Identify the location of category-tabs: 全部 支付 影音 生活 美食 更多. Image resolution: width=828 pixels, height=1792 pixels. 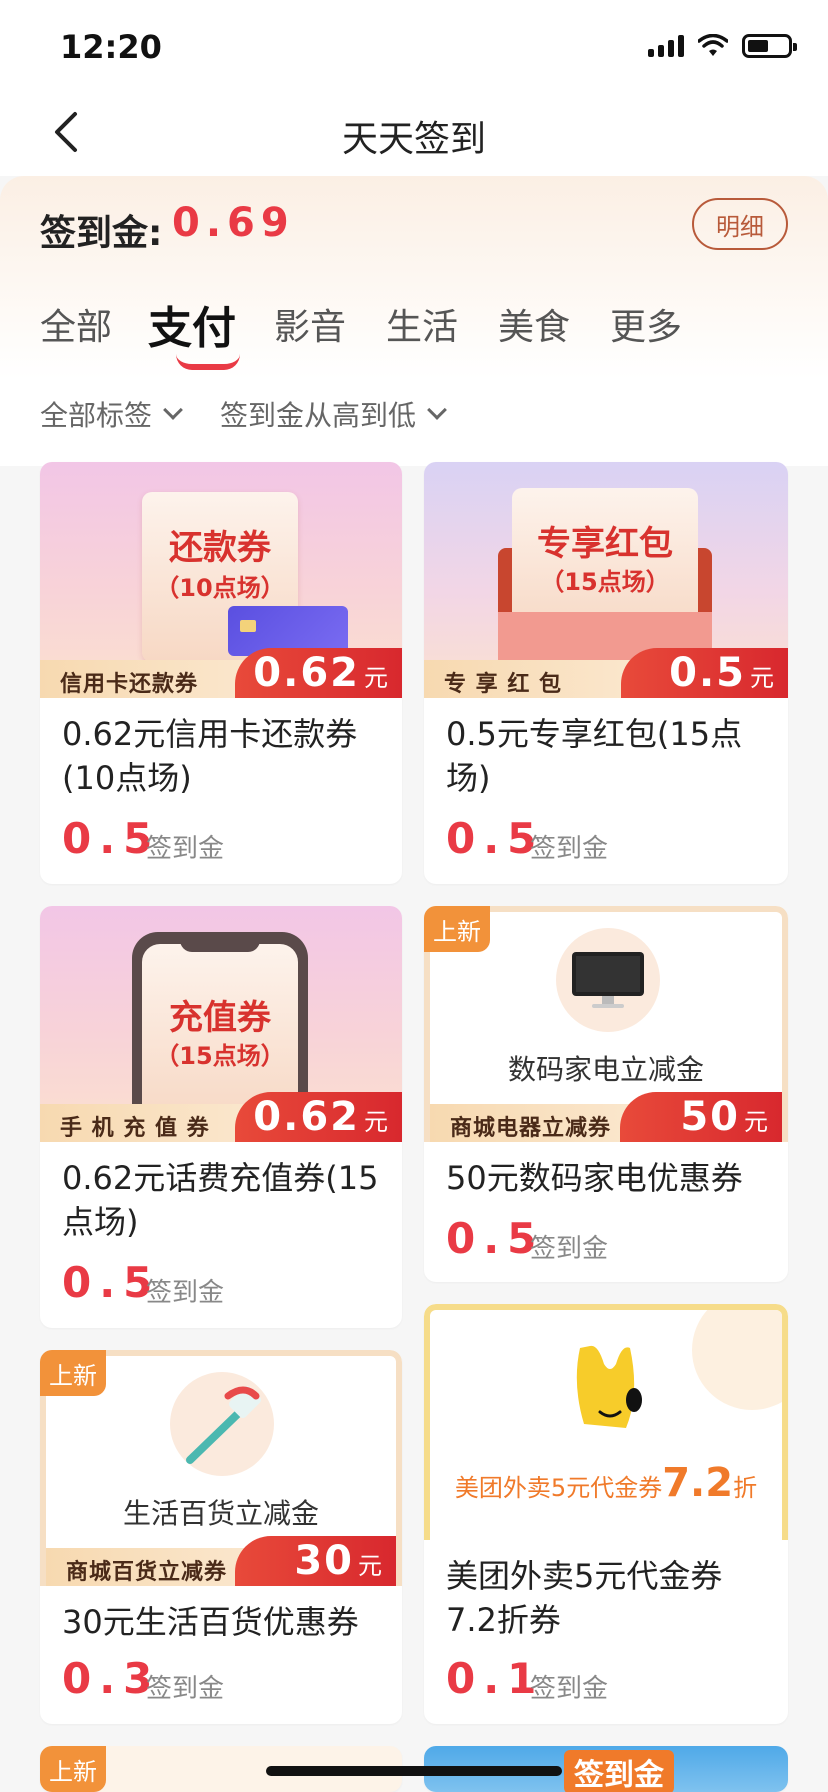
(420, 330).